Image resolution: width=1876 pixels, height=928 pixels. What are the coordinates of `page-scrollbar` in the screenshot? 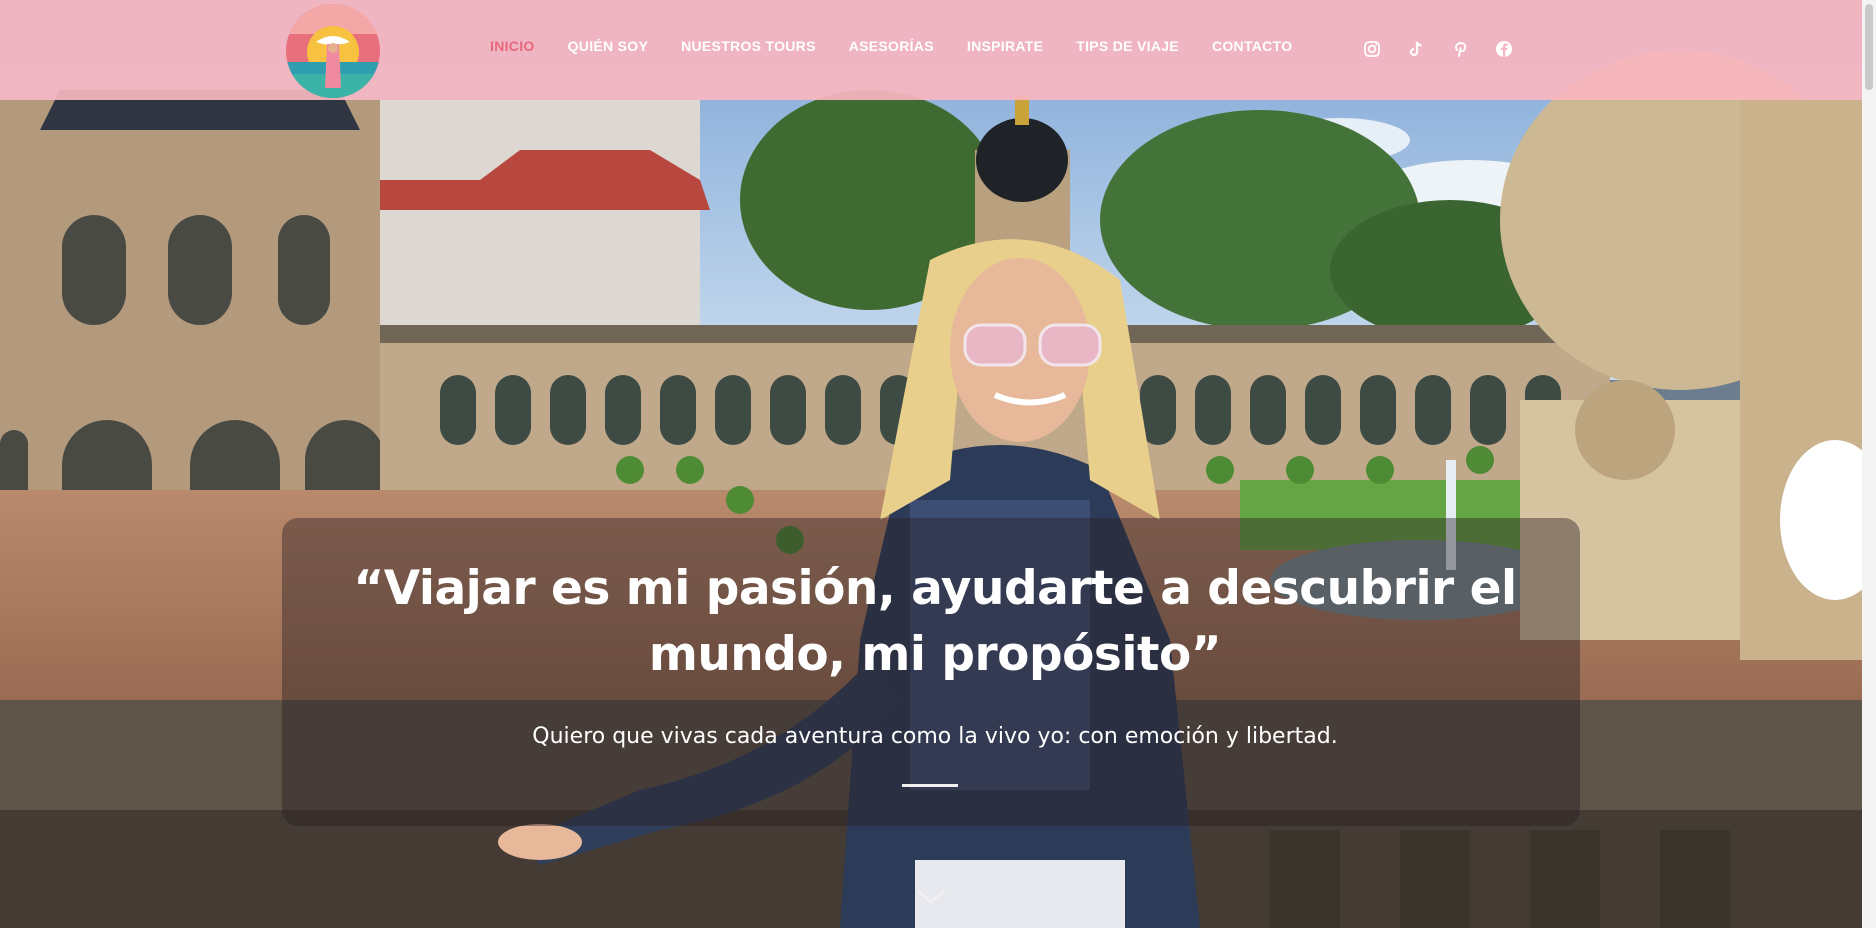 It's located at (1869, 464).